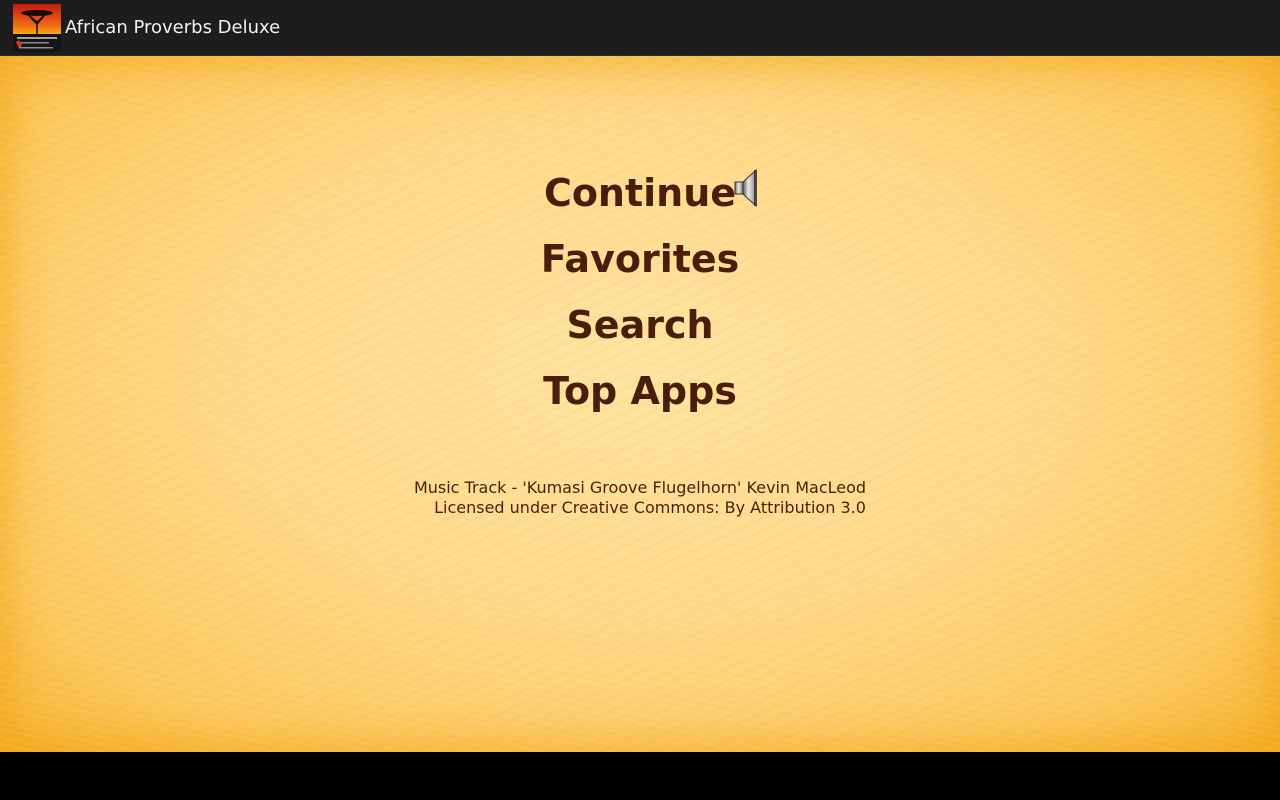  I want to click on favorites-label: Favorites, so click(640, 259).